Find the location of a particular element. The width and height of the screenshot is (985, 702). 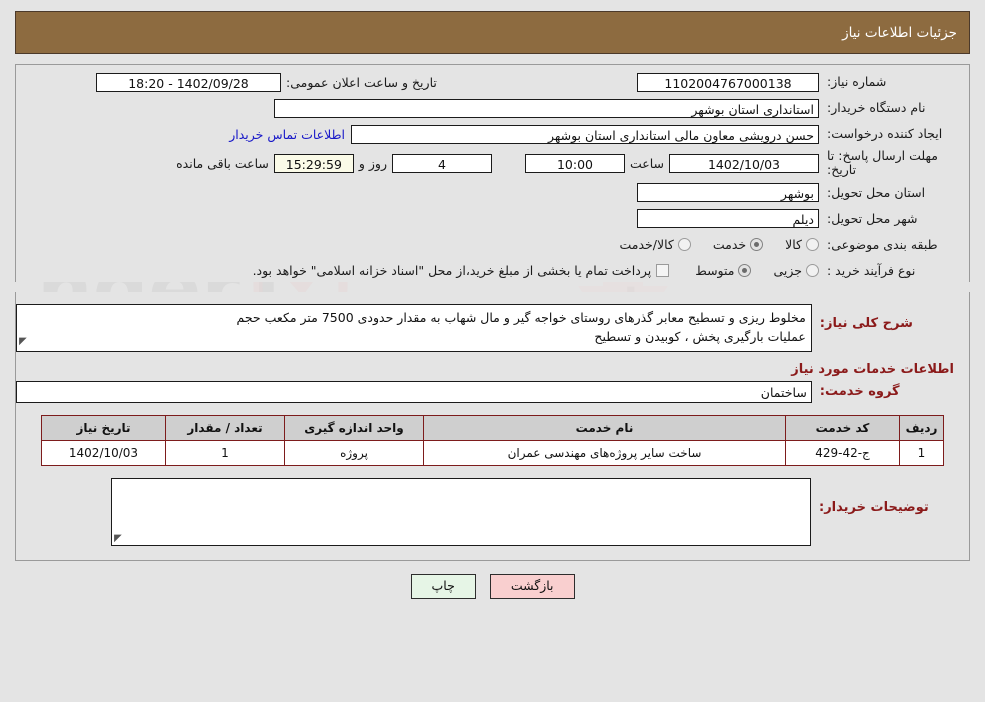

category-option-khedmat: خدمت is located at coordinates (738, 245).